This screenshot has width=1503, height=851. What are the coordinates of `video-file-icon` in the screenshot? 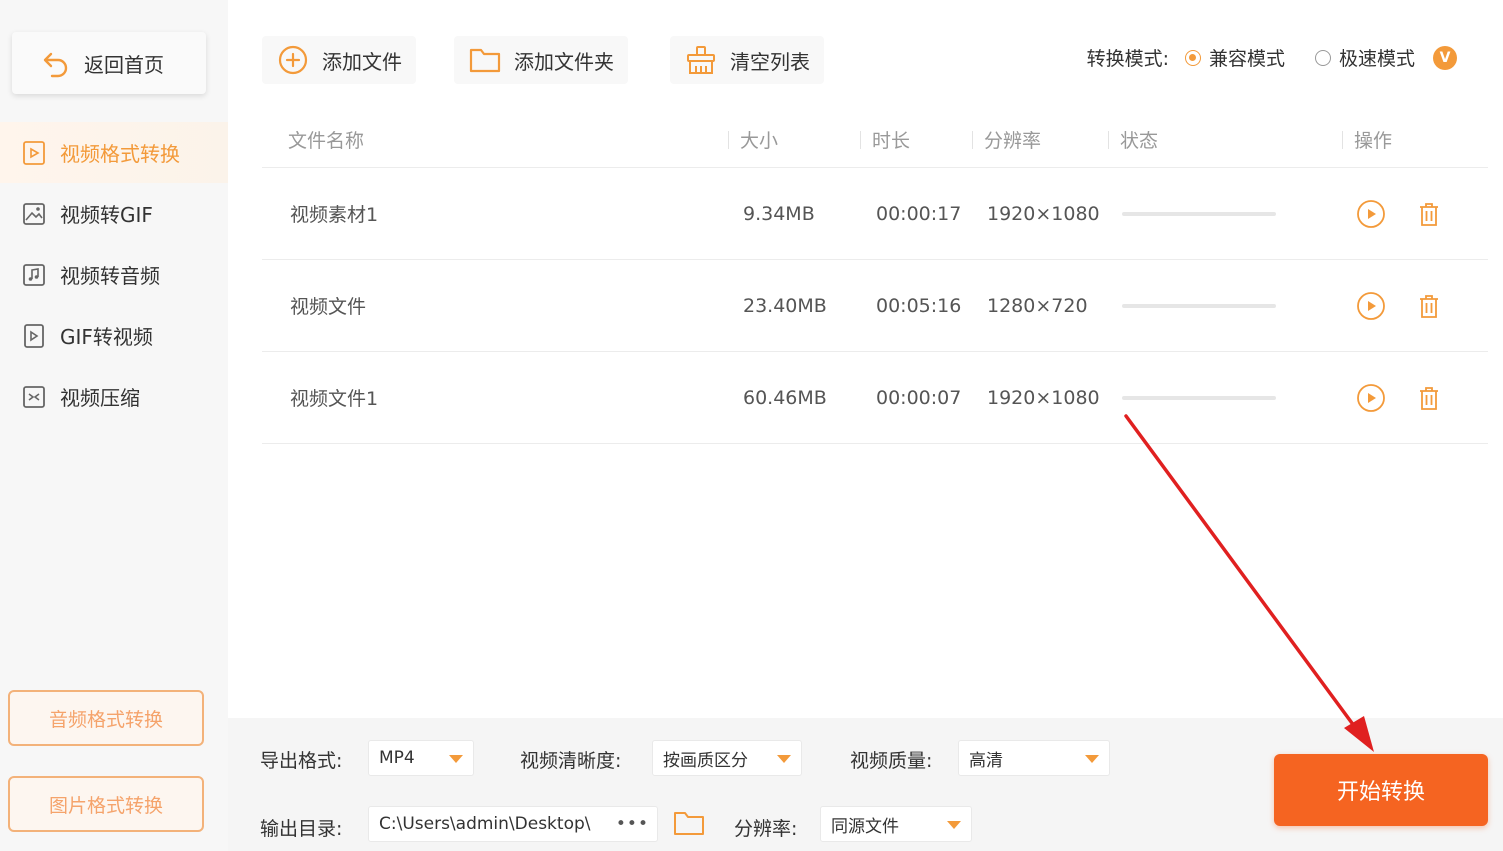 It's located at (34, 153).